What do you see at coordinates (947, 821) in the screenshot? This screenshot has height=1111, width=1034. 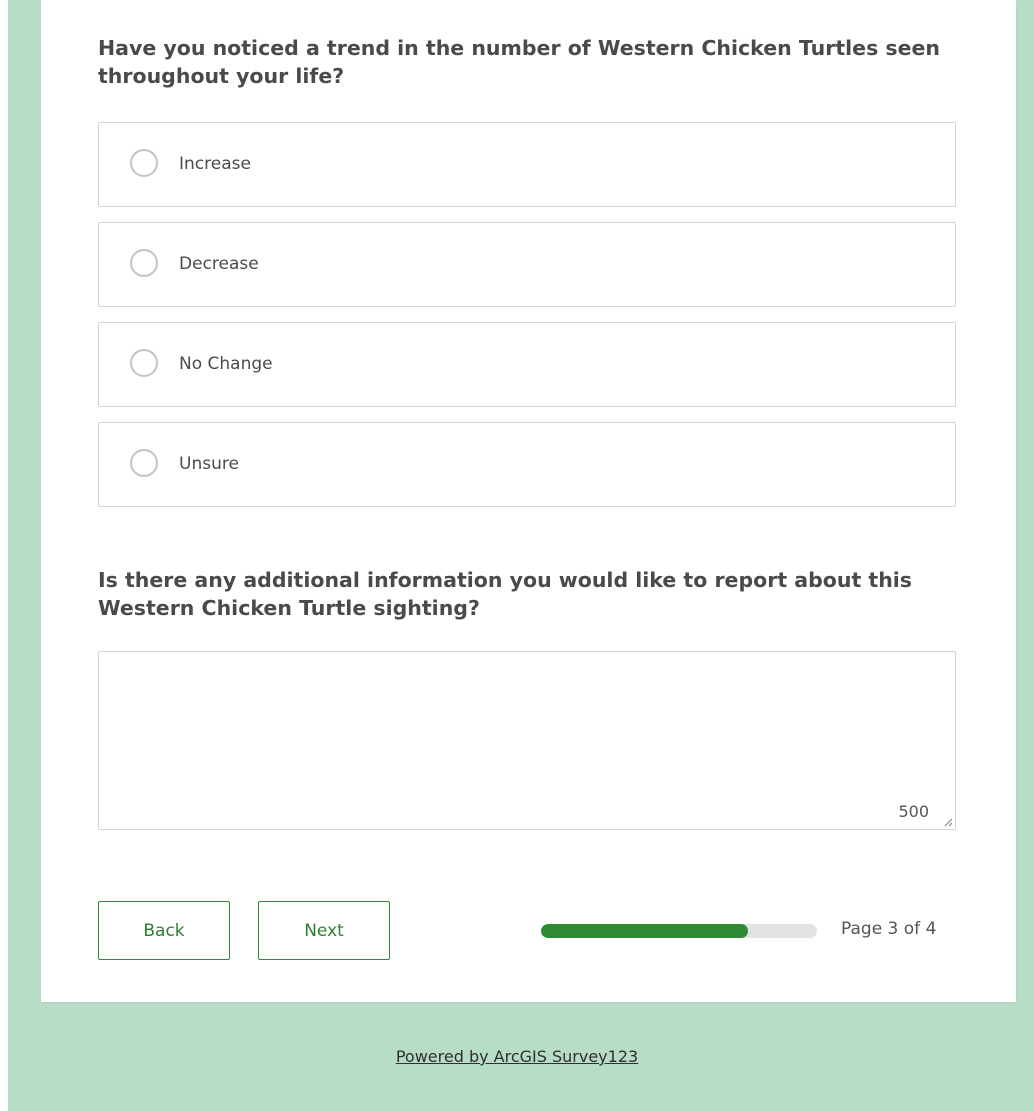 I see `resize-handle-icon` at bounding box center [947, 821].